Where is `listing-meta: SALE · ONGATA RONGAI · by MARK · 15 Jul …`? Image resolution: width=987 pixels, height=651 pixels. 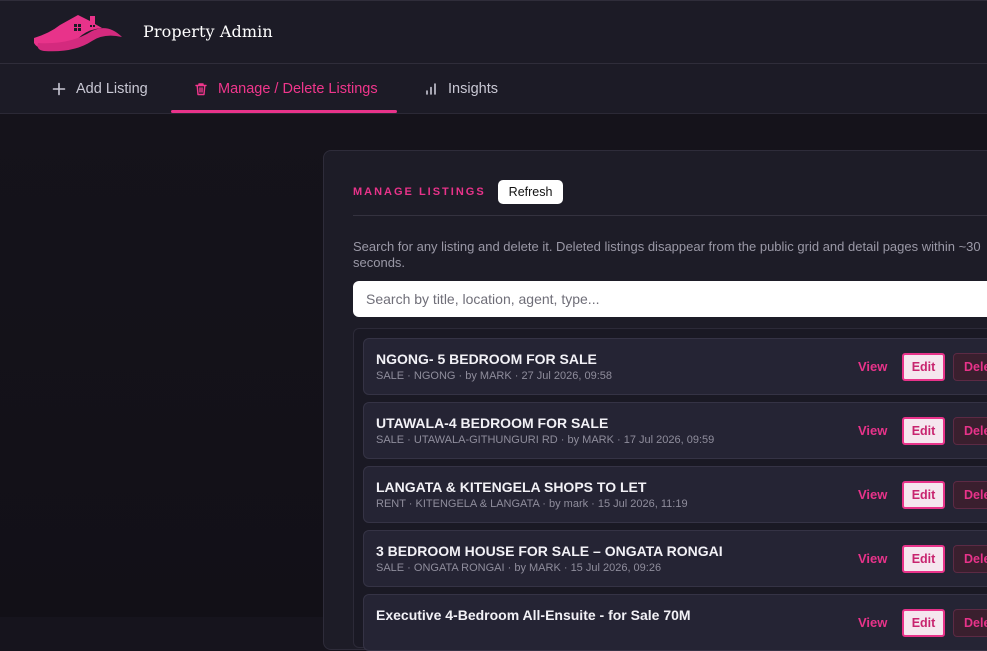
listing-meta: SALE · ONGATA RONGAI · by MARK · 15 Jul … is located at coordinates (519, 568).